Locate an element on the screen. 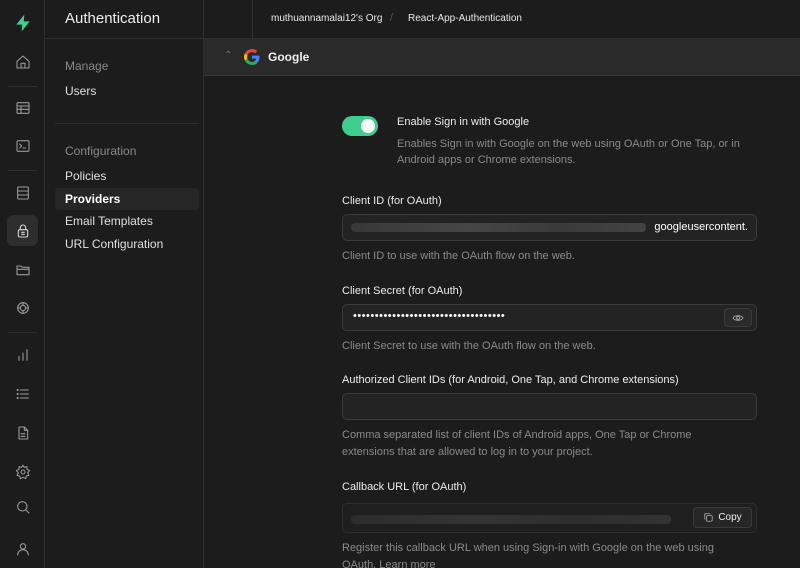 This screenshot has height=568, width=800. user-icon is located at coordinates (22, 548).